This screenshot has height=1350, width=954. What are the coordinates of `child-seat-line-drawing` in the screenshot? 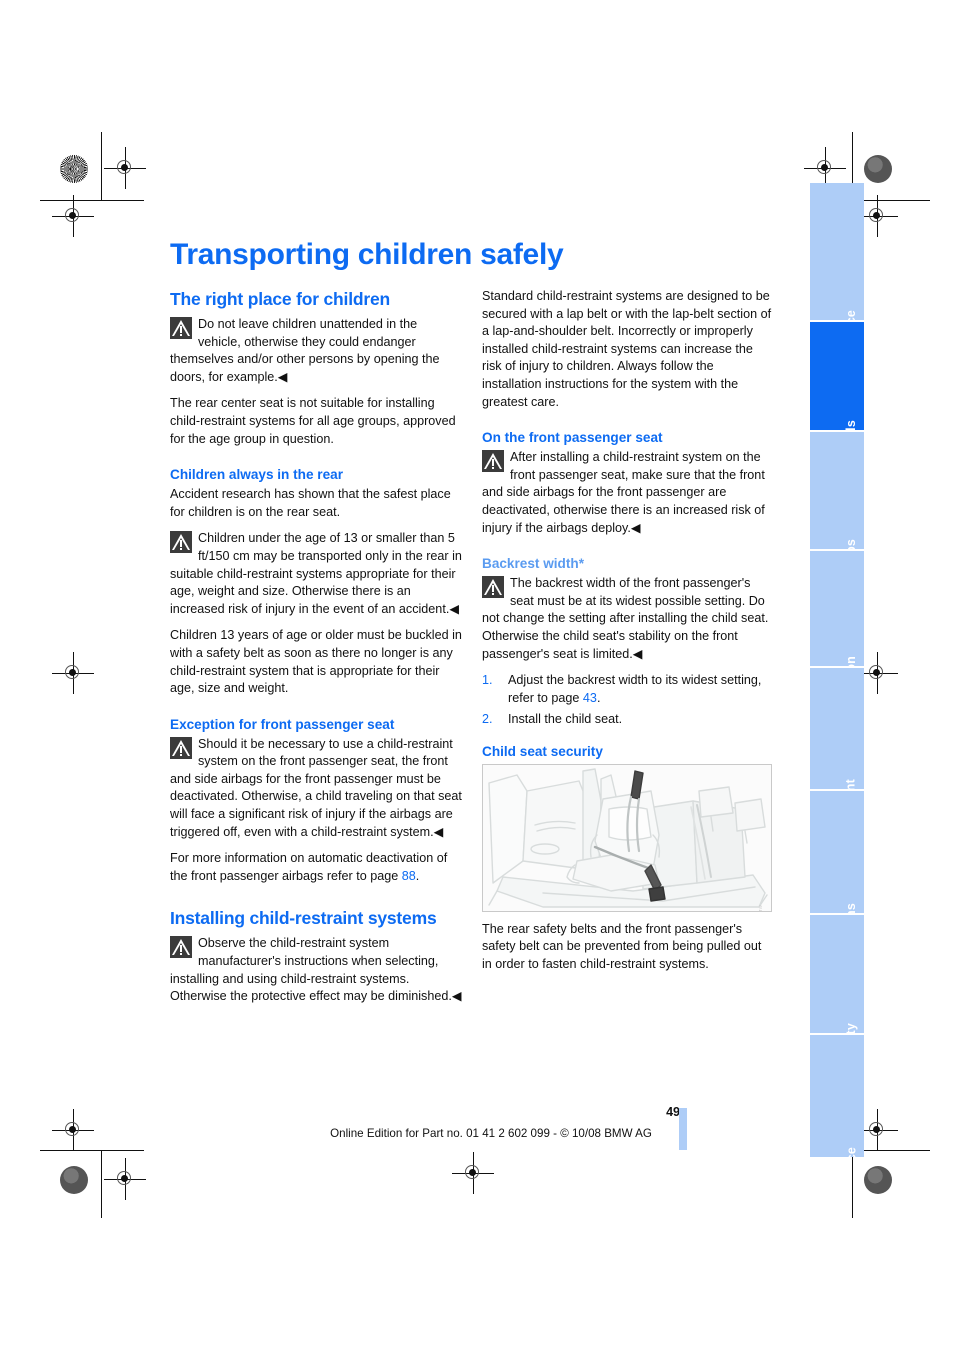 It's located at (628, 838).